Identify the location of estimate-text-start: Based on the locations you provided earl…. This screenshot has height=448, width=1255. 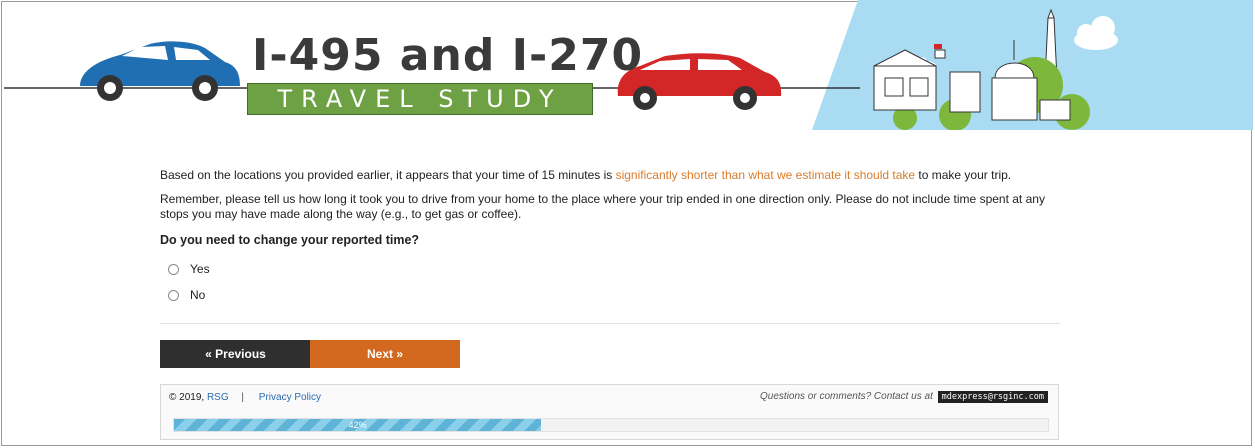
(388, 175).